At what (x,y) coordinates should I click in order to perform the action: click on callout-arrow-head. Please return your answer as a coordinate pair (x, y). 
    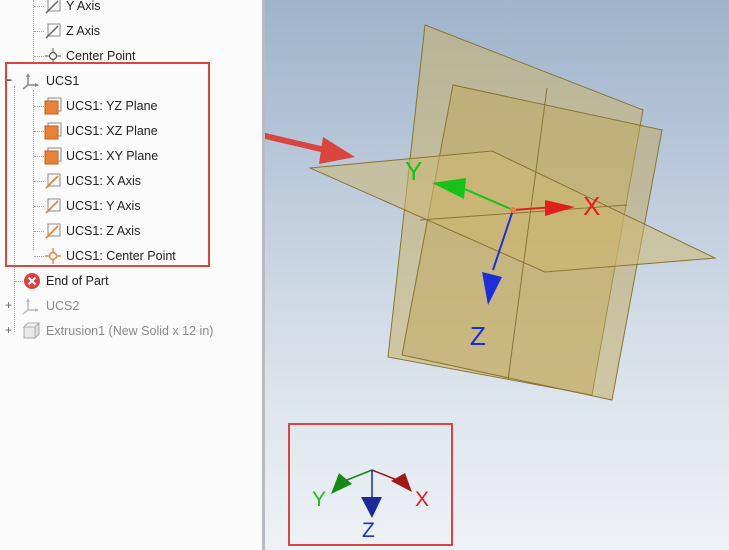
    Looking at the image, I should click on (337, 150).